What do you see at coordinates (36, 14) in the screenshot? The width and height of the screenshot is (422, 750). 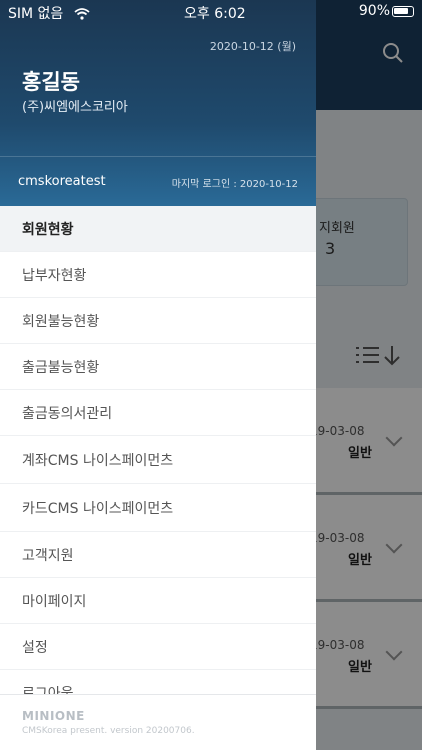 I see `carrier-text: SIM 없음` at bounding box center [36, 14].